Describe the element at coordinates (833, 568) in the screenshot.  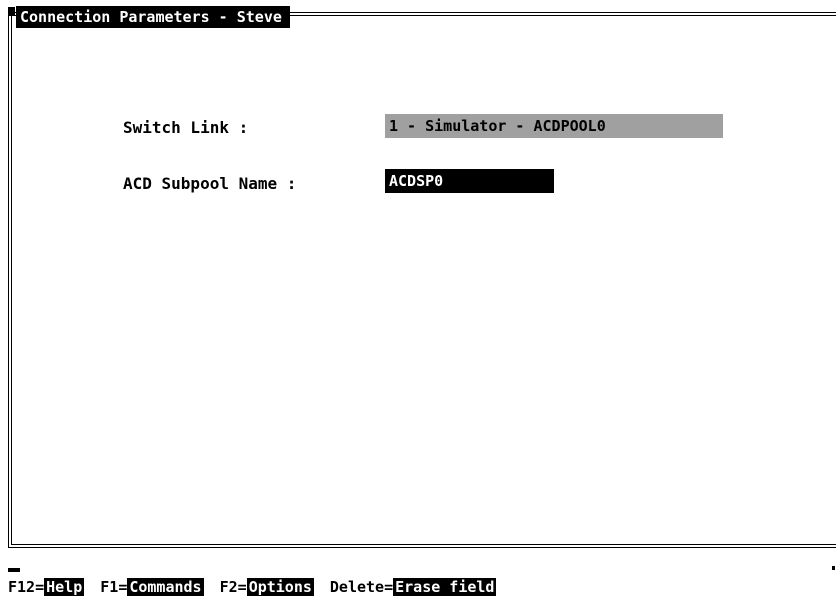
I see `edge-marker` at that location.